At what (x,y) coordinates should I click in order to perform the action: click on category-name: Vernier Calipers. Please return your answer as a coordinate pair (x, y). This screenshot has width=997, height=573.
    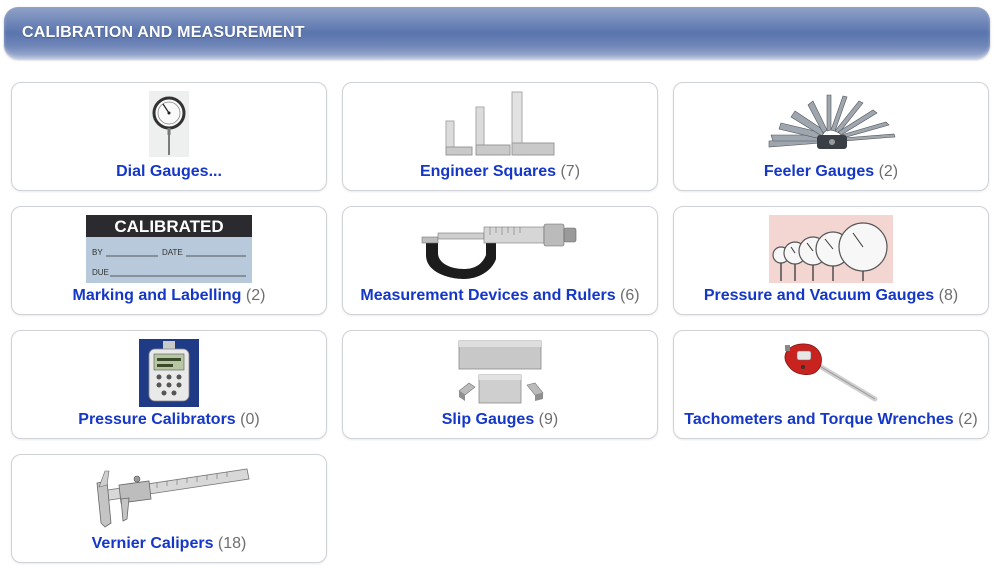
    Looking at the image, I should click on (153, 543).